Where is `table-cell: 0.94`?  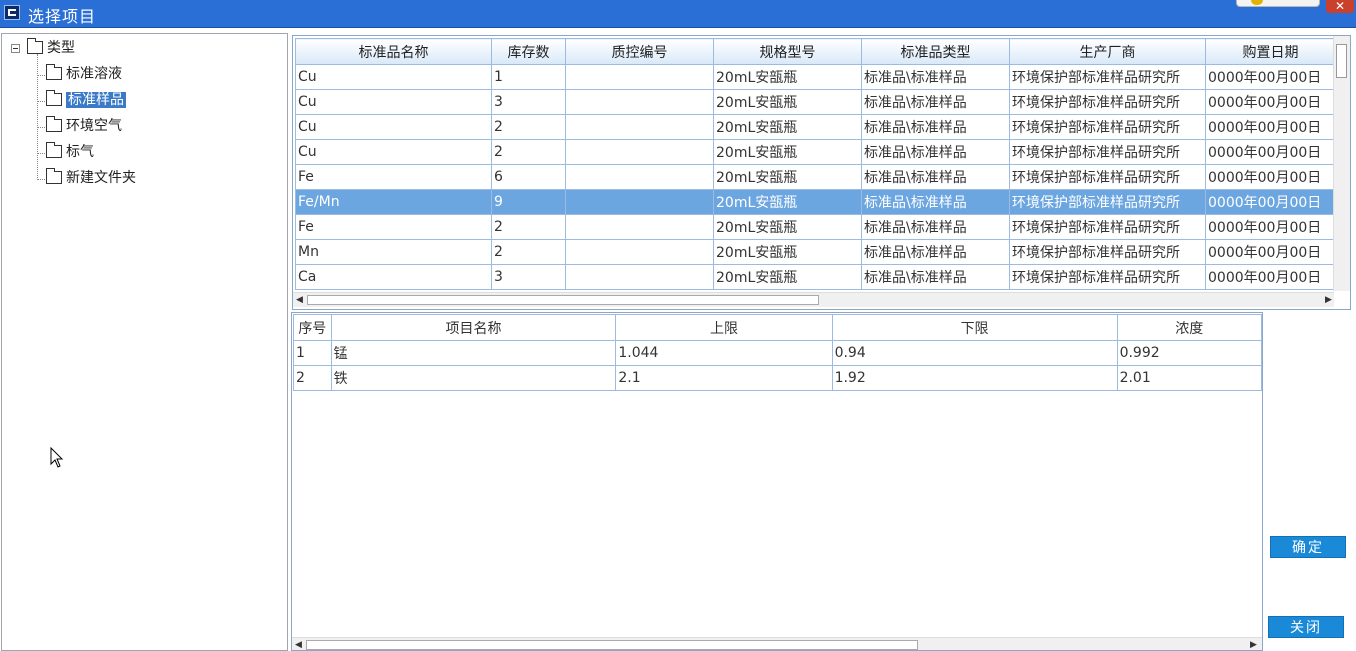
table-cell: 0.94 is located at coordinates (974, 353).